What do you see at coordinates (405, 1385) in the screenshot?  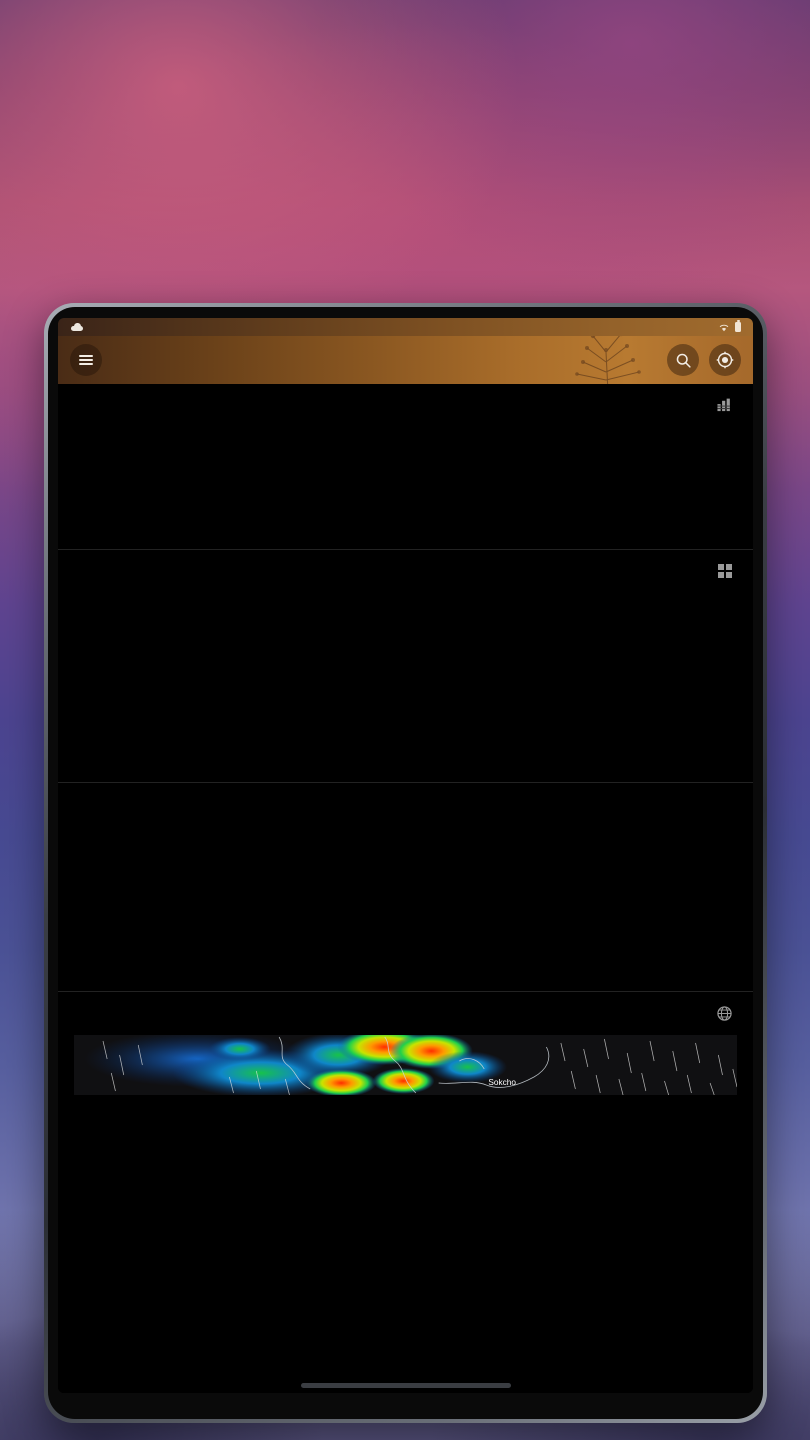 I see `home-indicator` at bounding box center [405, 1385].